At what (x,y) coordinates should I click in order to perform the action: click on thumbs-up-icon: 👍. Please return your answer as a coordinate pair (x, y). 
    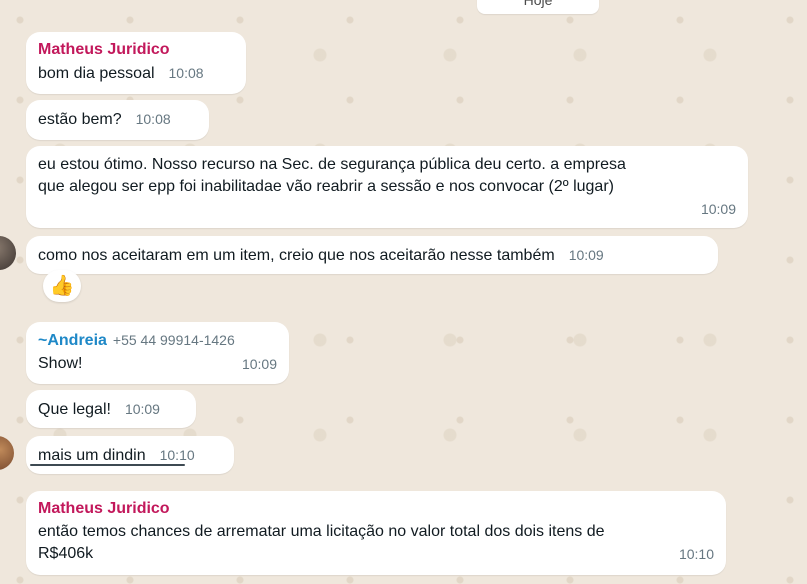
    Looking at the image, I should click on (62, 286).